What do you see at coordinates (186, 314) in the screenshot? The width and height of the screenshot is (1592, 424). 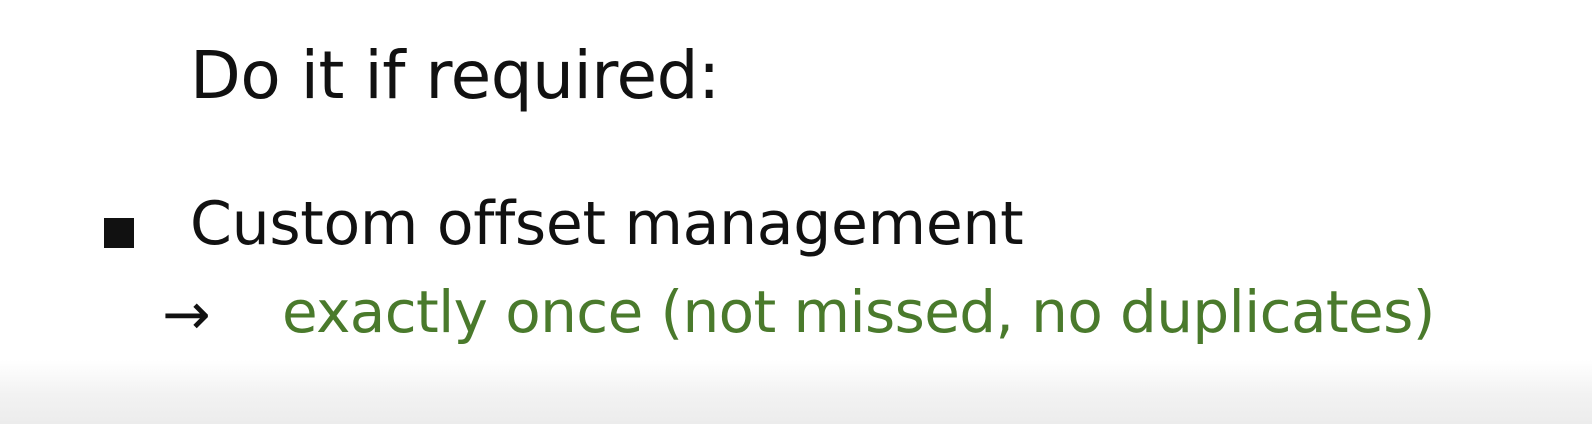 I see `right-arrow-icon: →` at bounding box center [186, 314].